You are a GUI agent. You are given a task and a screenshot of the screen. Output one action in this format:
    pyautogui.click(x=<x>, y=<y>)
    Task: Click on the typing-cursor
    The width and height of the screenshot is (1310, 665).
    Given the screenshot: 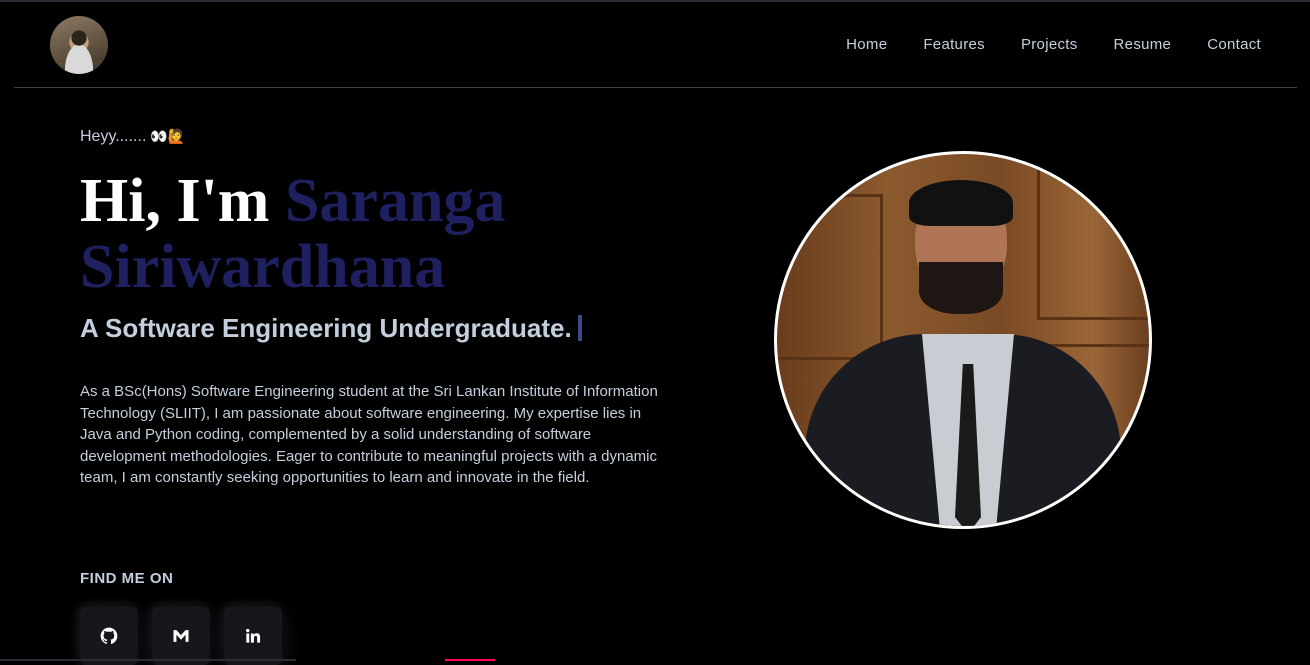 What is the action you would take?
    pyautogui.click(x=579, y=328)
    